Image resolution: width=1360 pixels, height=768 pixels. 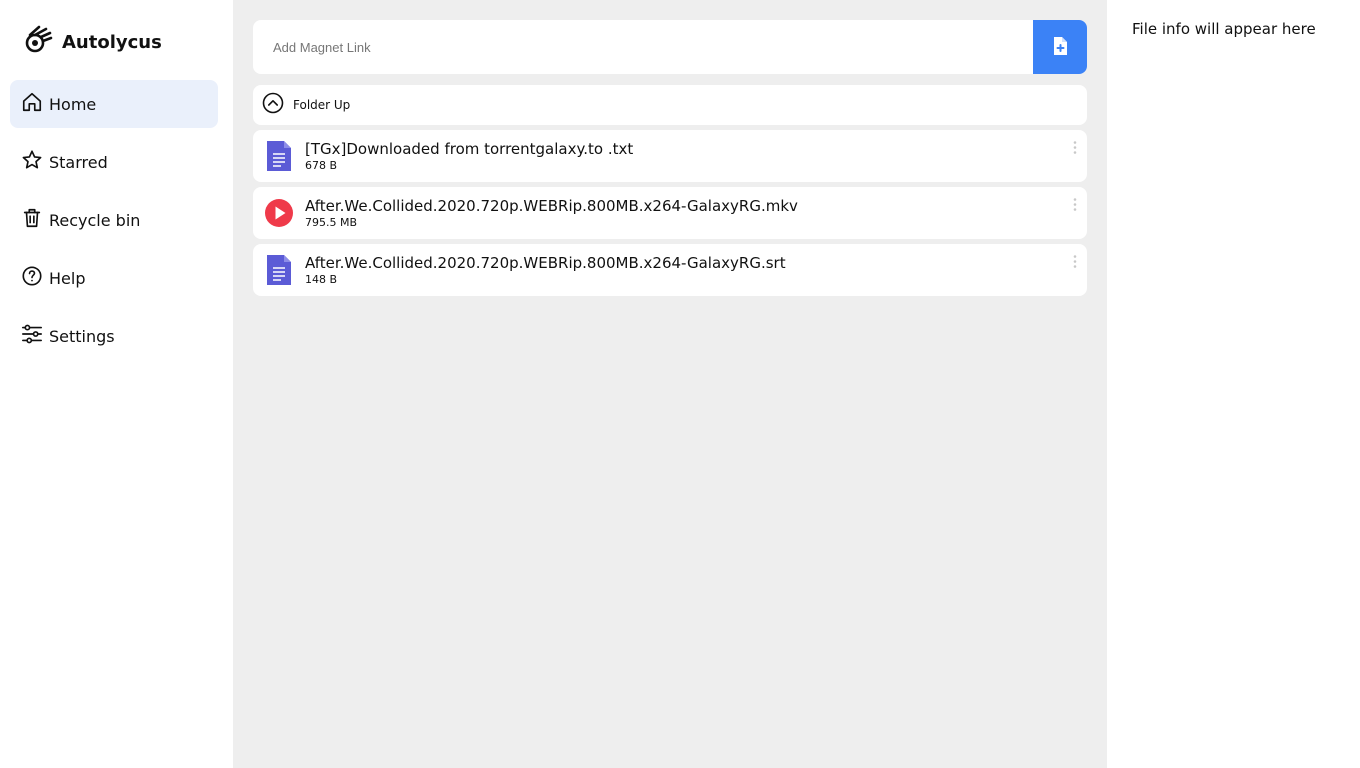 What do you see at coordinates (112, 42) in the screenshot?
I see `app-name: Autolycus` at bounding box center [112, 42].